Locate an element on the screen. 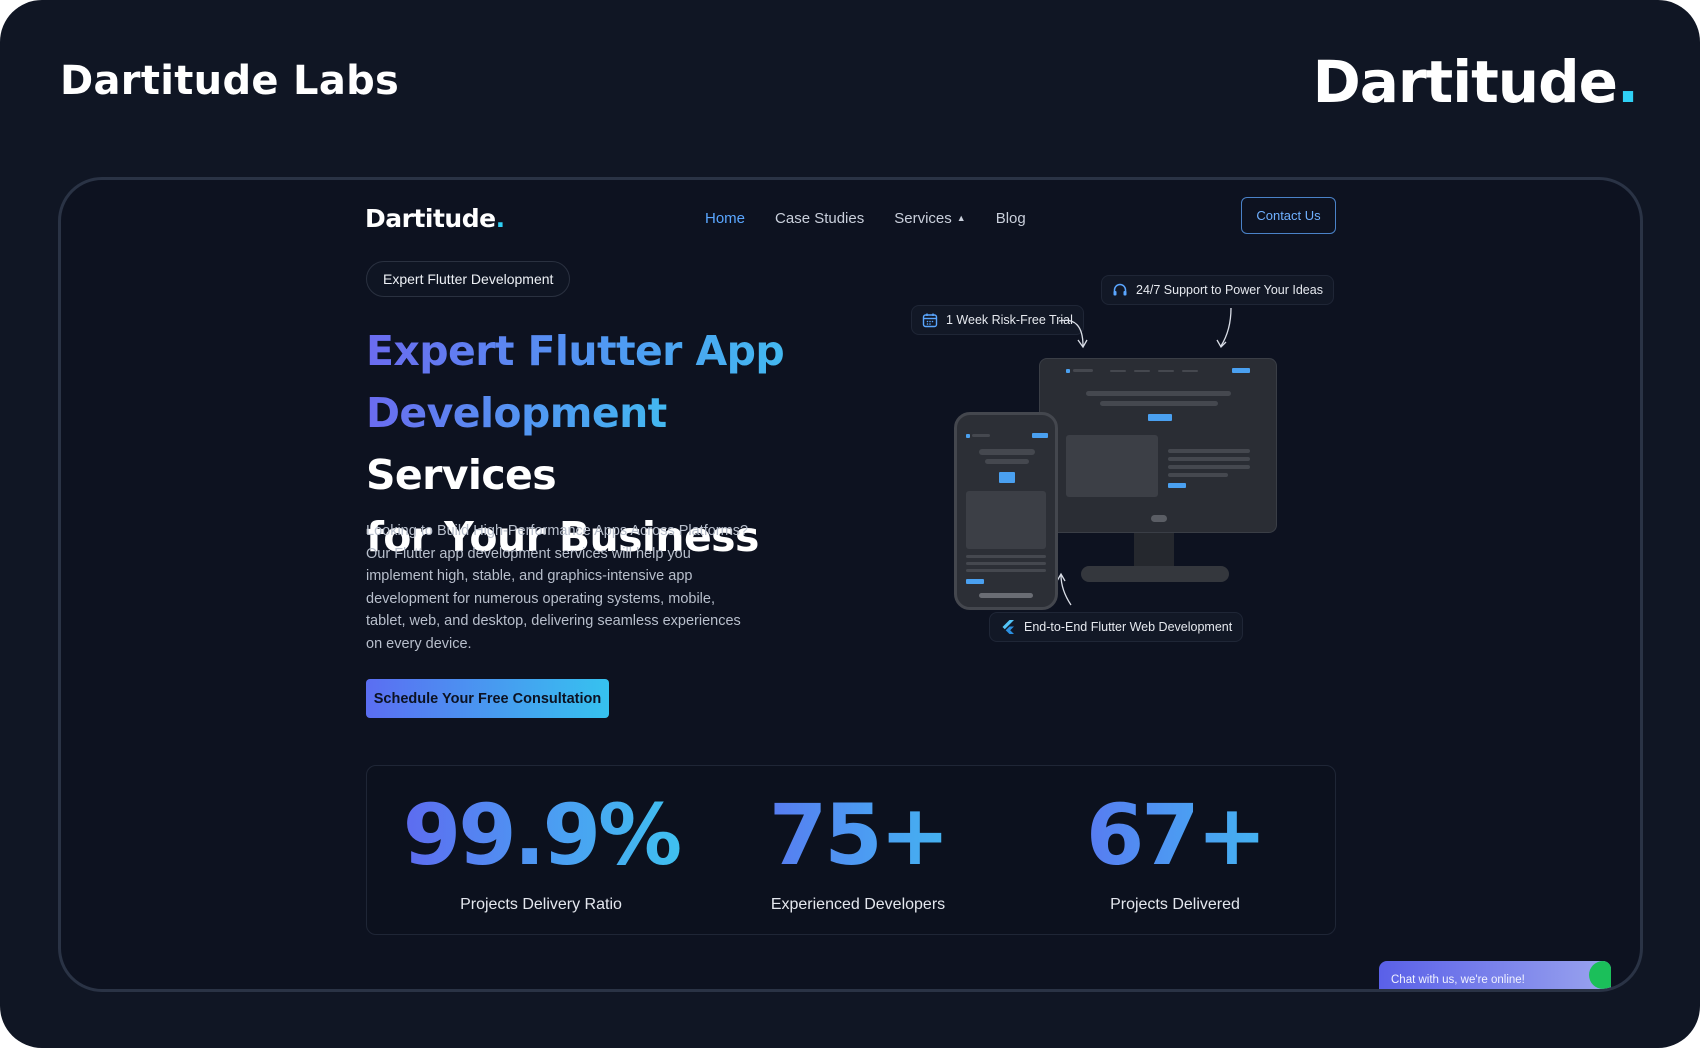  brand-title: Dartitude Labs is located at coordinates (230, 81).